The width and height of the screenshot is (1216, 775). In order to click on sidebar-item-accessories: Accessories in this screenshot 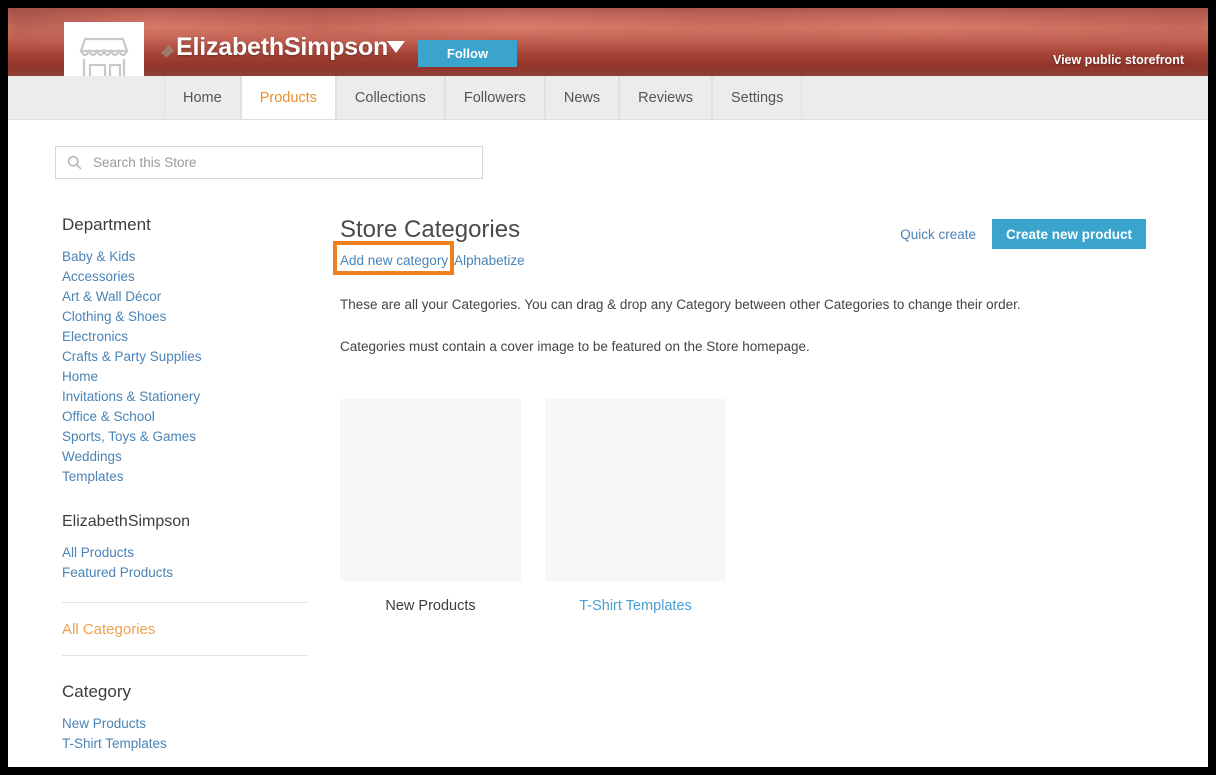, I will do `click(183, 277)`.